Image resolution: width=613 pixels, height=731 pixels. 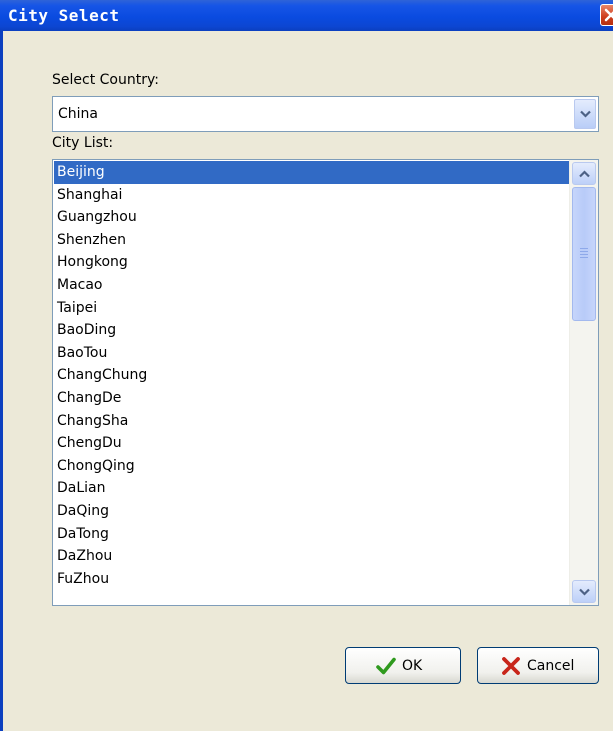 I want to click on scroll-down-button, so click(x=584, y=591).